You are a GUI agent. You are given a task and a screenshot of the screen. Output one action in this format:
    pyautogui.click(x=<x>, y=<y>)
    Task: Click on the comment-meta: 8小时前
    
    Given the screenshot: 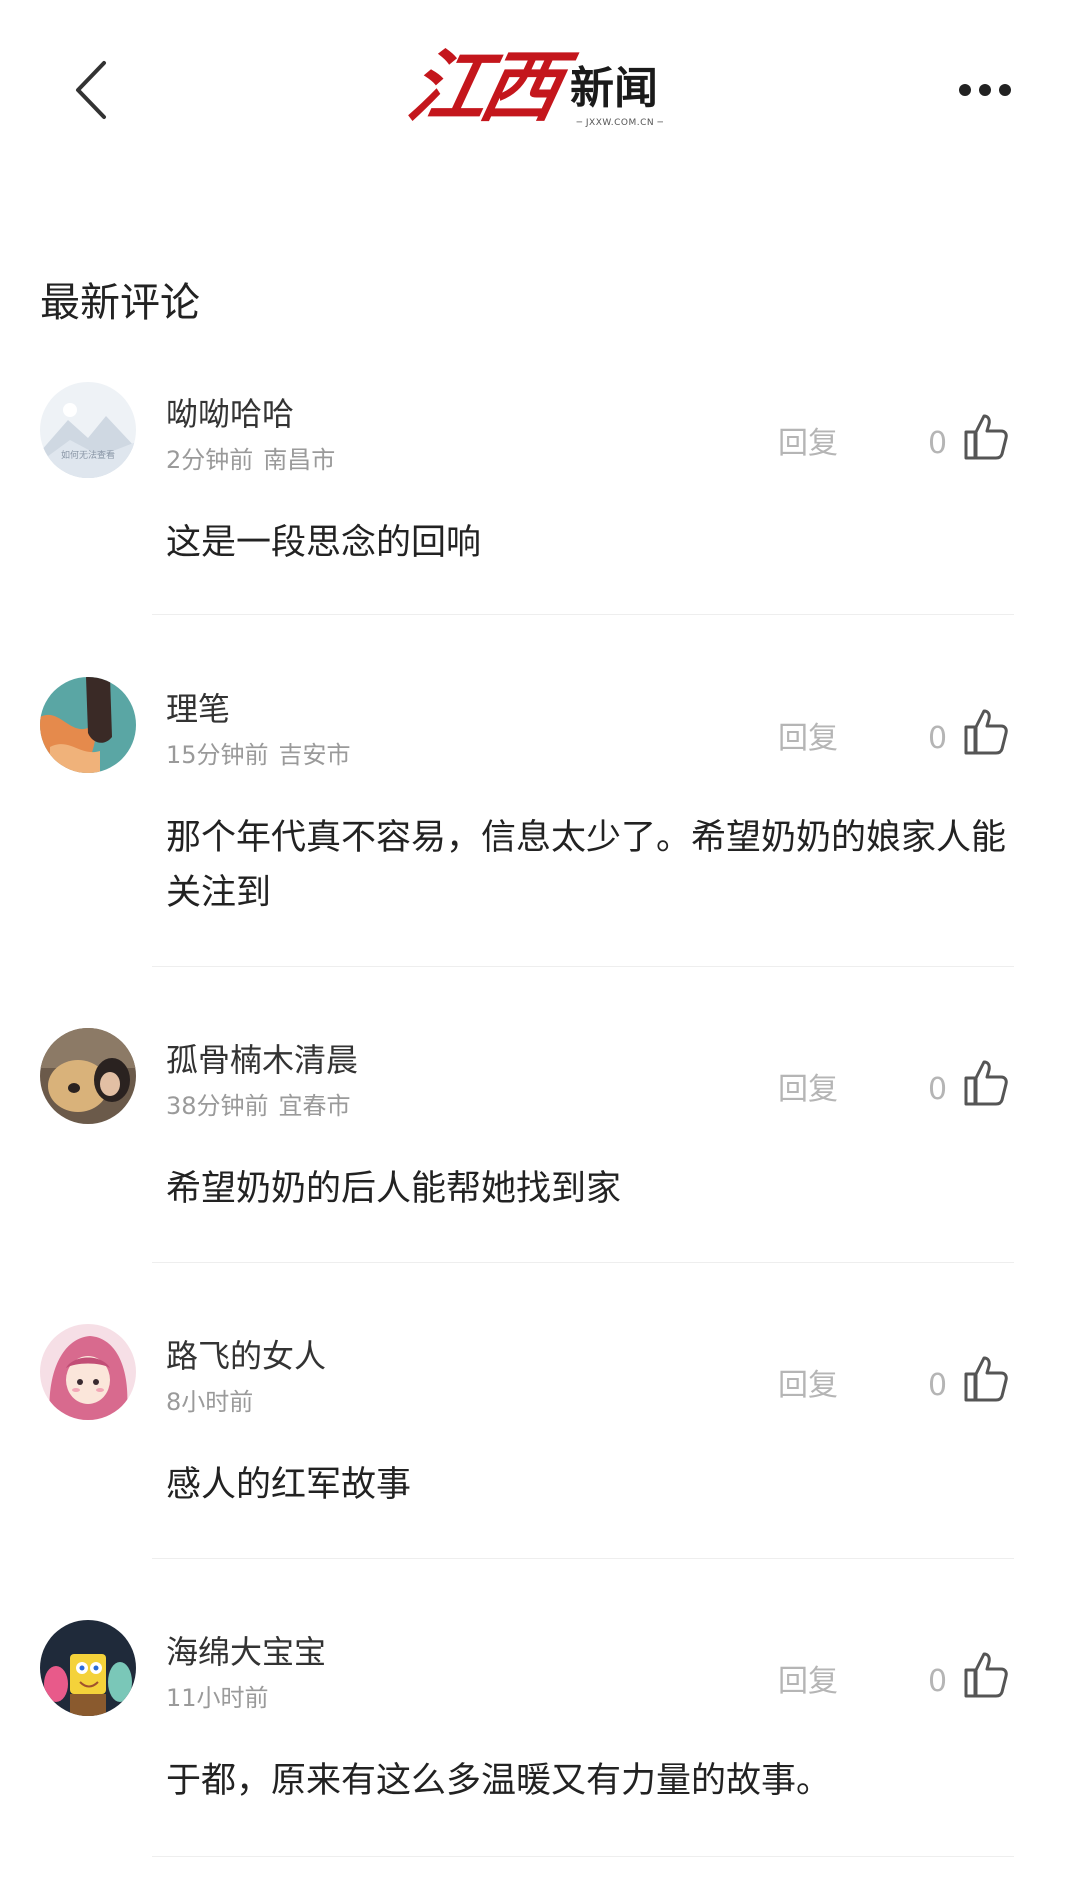 What is the action you would take?
    pyautogui.click(x=209, y=1402)
    